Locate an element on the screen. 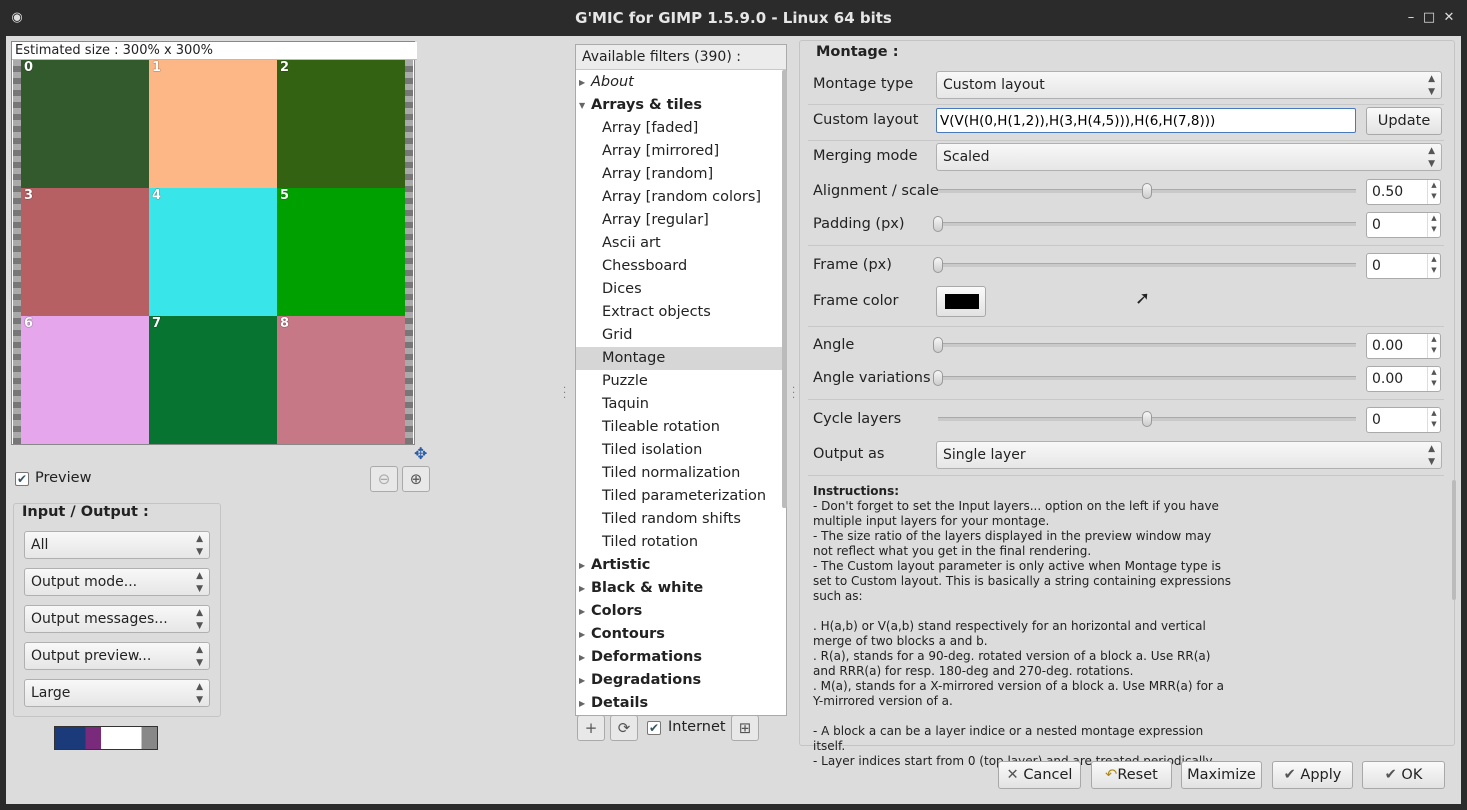  angle-variations-spinbox: 0.00 ▲ ▼ is located at coordinates (1403, 379).